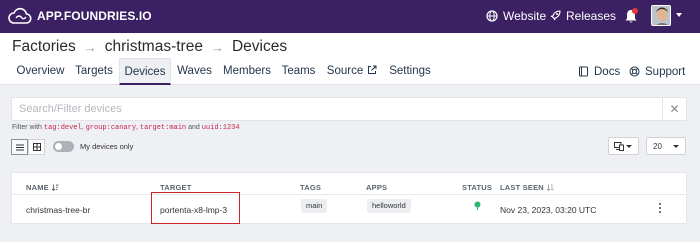 The height and width of the screenshot is (242, 700). Describe the element at coordinates (194, 71) in the screenshot. I see `tab-waves: Waves` at that location.